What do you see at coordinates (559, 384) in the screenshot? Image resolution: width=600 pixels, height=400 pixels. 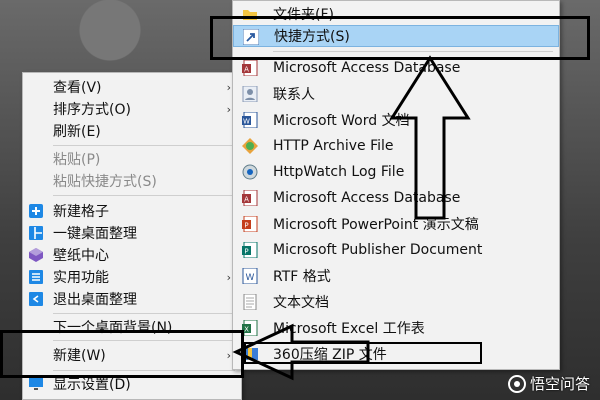 I see `watermark-text: 悟空问答` at bounding box center [559, 384].